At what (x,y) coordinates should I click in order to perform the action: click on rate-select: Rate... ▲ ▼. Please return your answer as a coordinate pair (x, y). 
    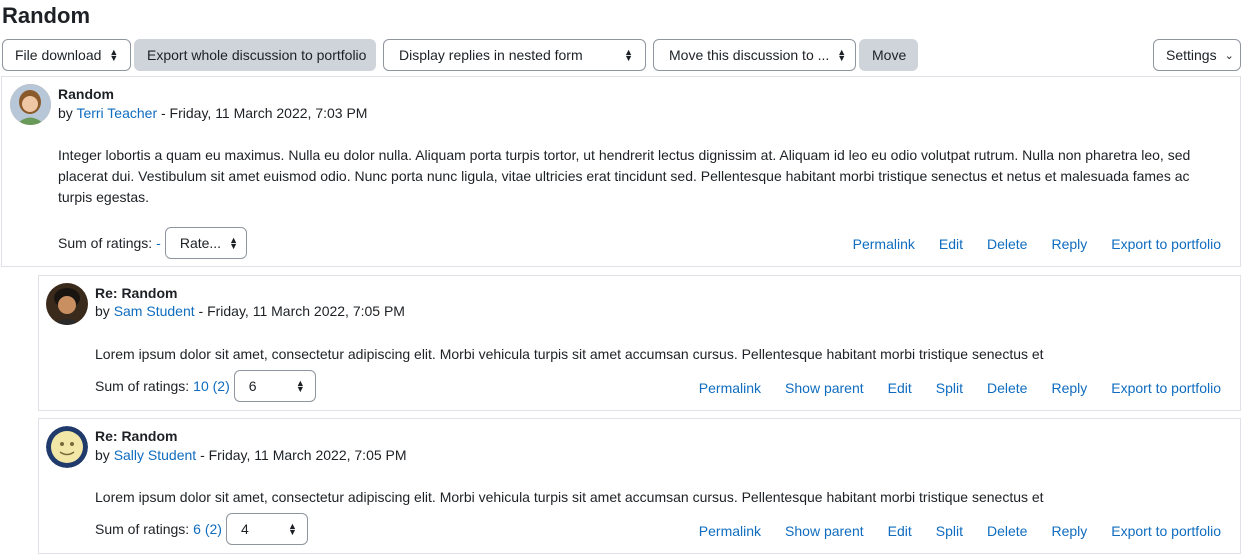
    Looking at the image, I should click on (205, 243).